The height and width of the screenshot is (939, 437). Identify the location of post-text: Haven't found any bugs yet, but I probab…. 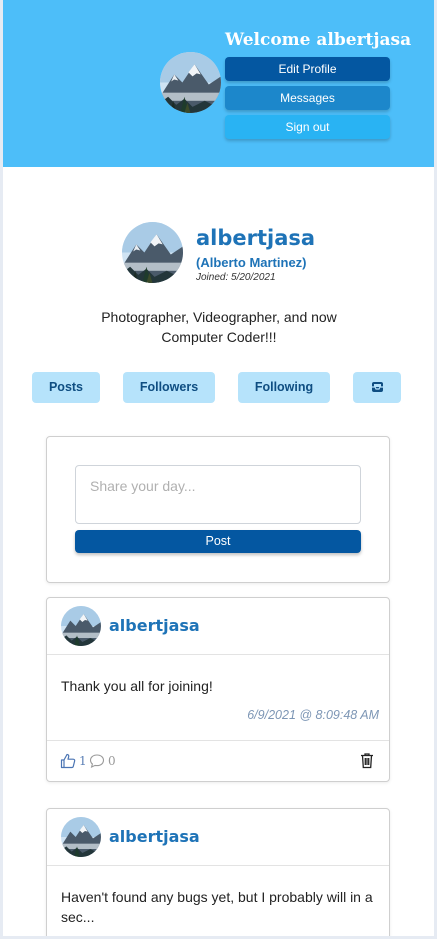
(217, 907).